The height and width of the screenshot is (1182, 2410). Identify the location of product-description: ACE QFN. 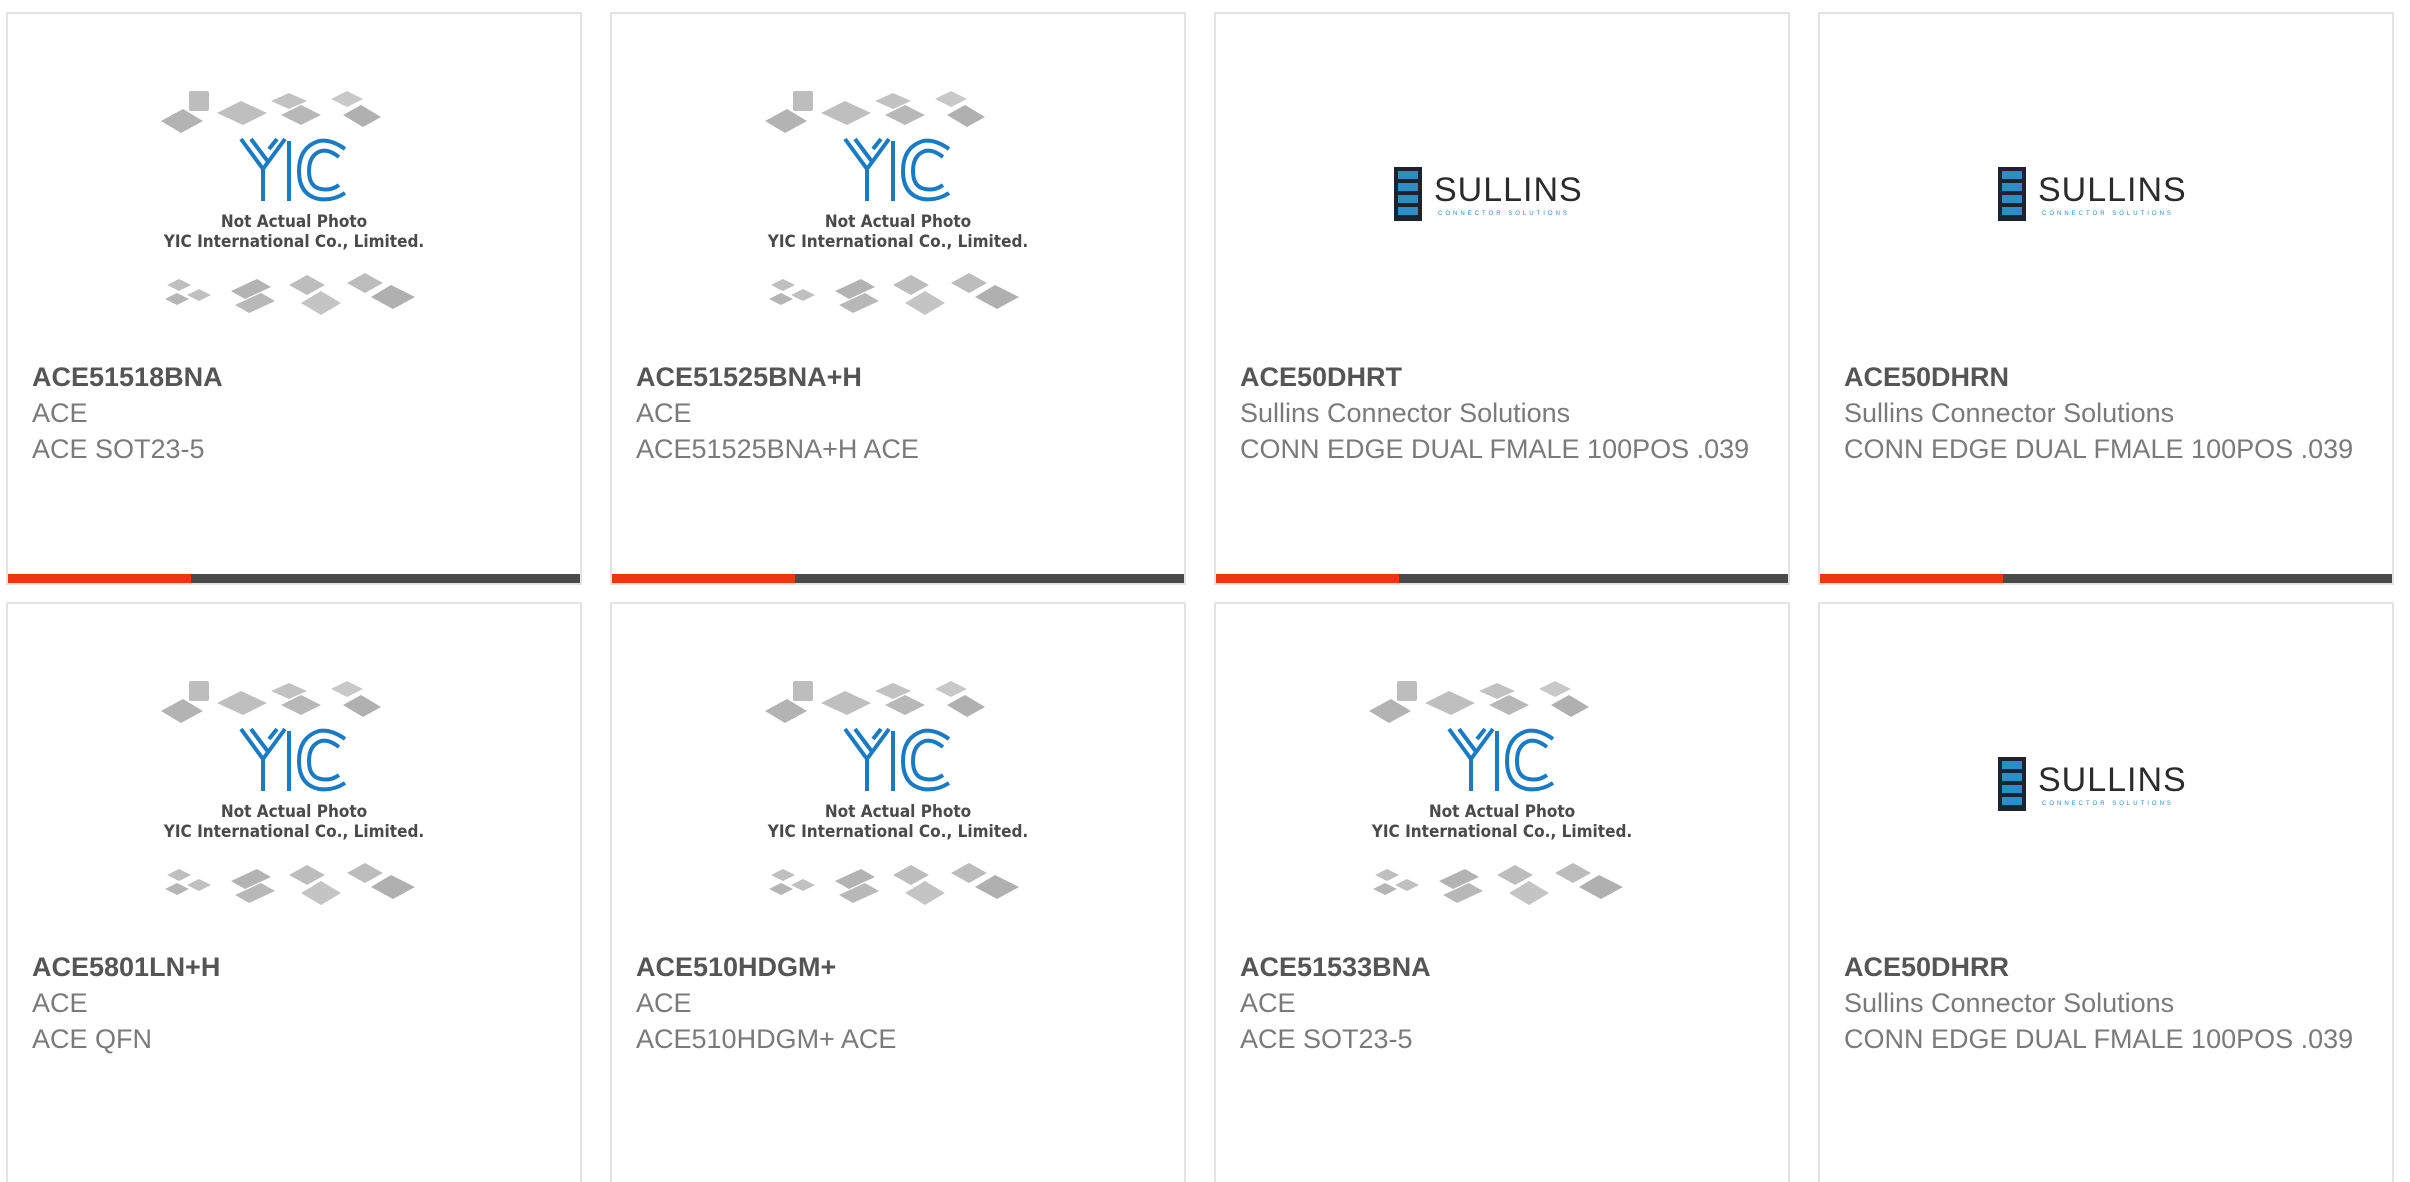
(92, 1039).